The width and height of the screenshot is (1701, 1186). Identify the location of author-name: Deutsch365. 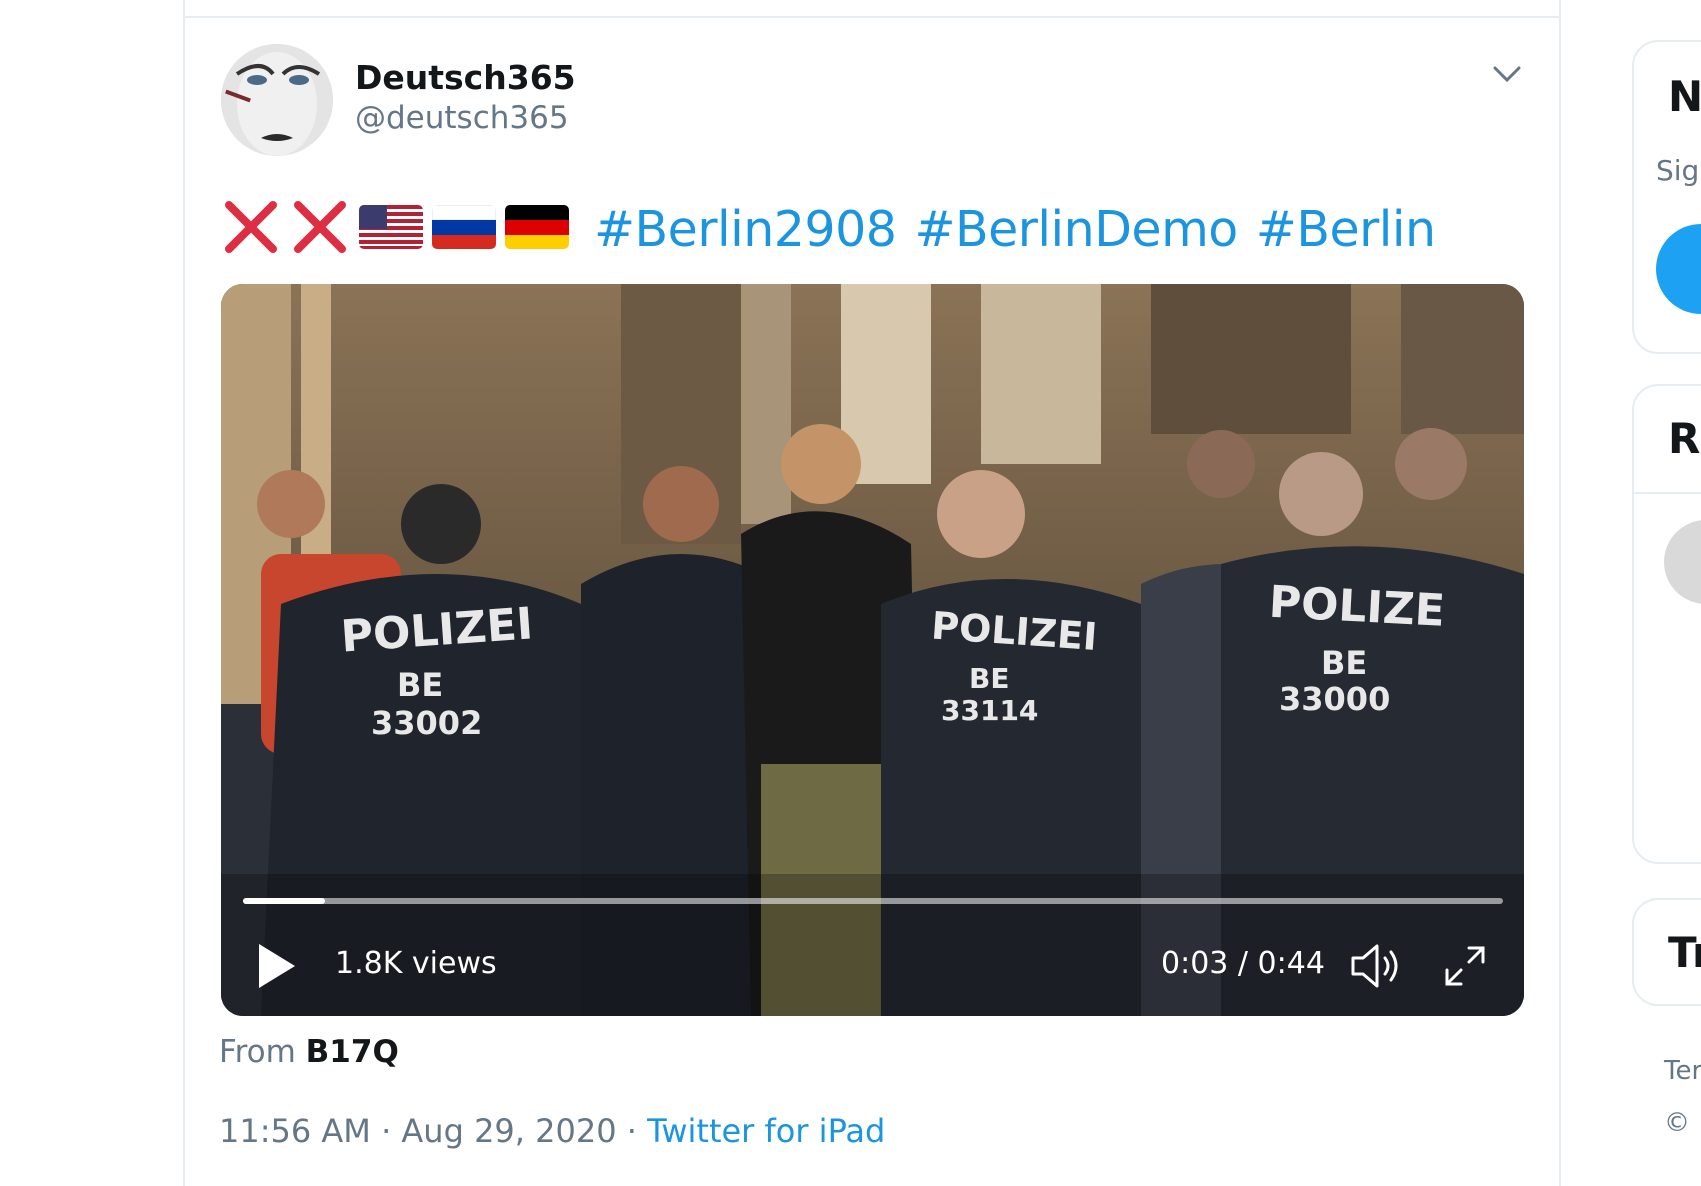
(465, 77).